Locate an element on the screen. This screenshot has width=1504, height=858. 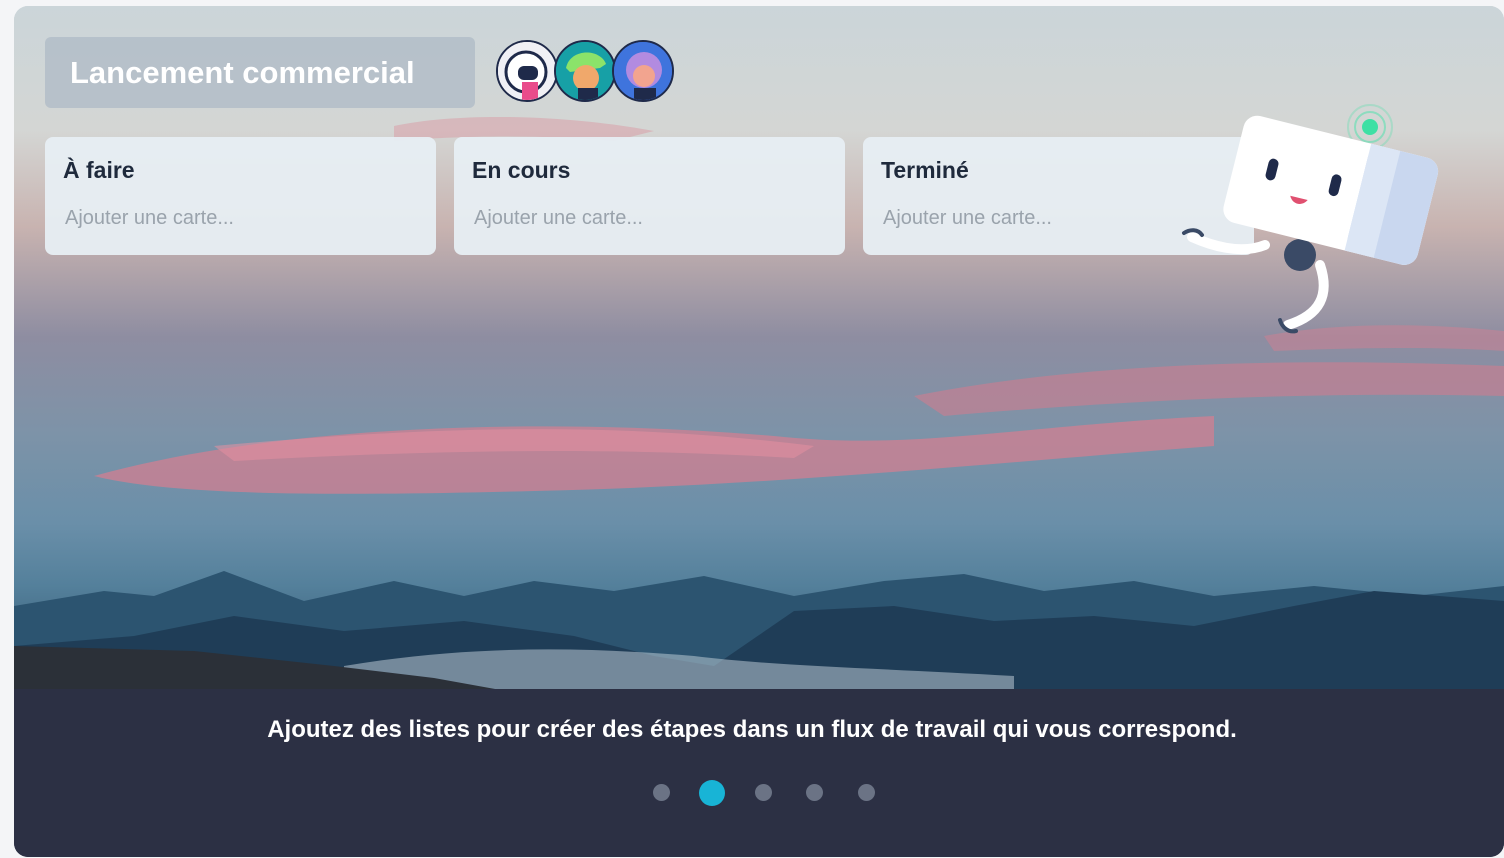
member-avatar-purple-hair is located at coordinates (643, 71).